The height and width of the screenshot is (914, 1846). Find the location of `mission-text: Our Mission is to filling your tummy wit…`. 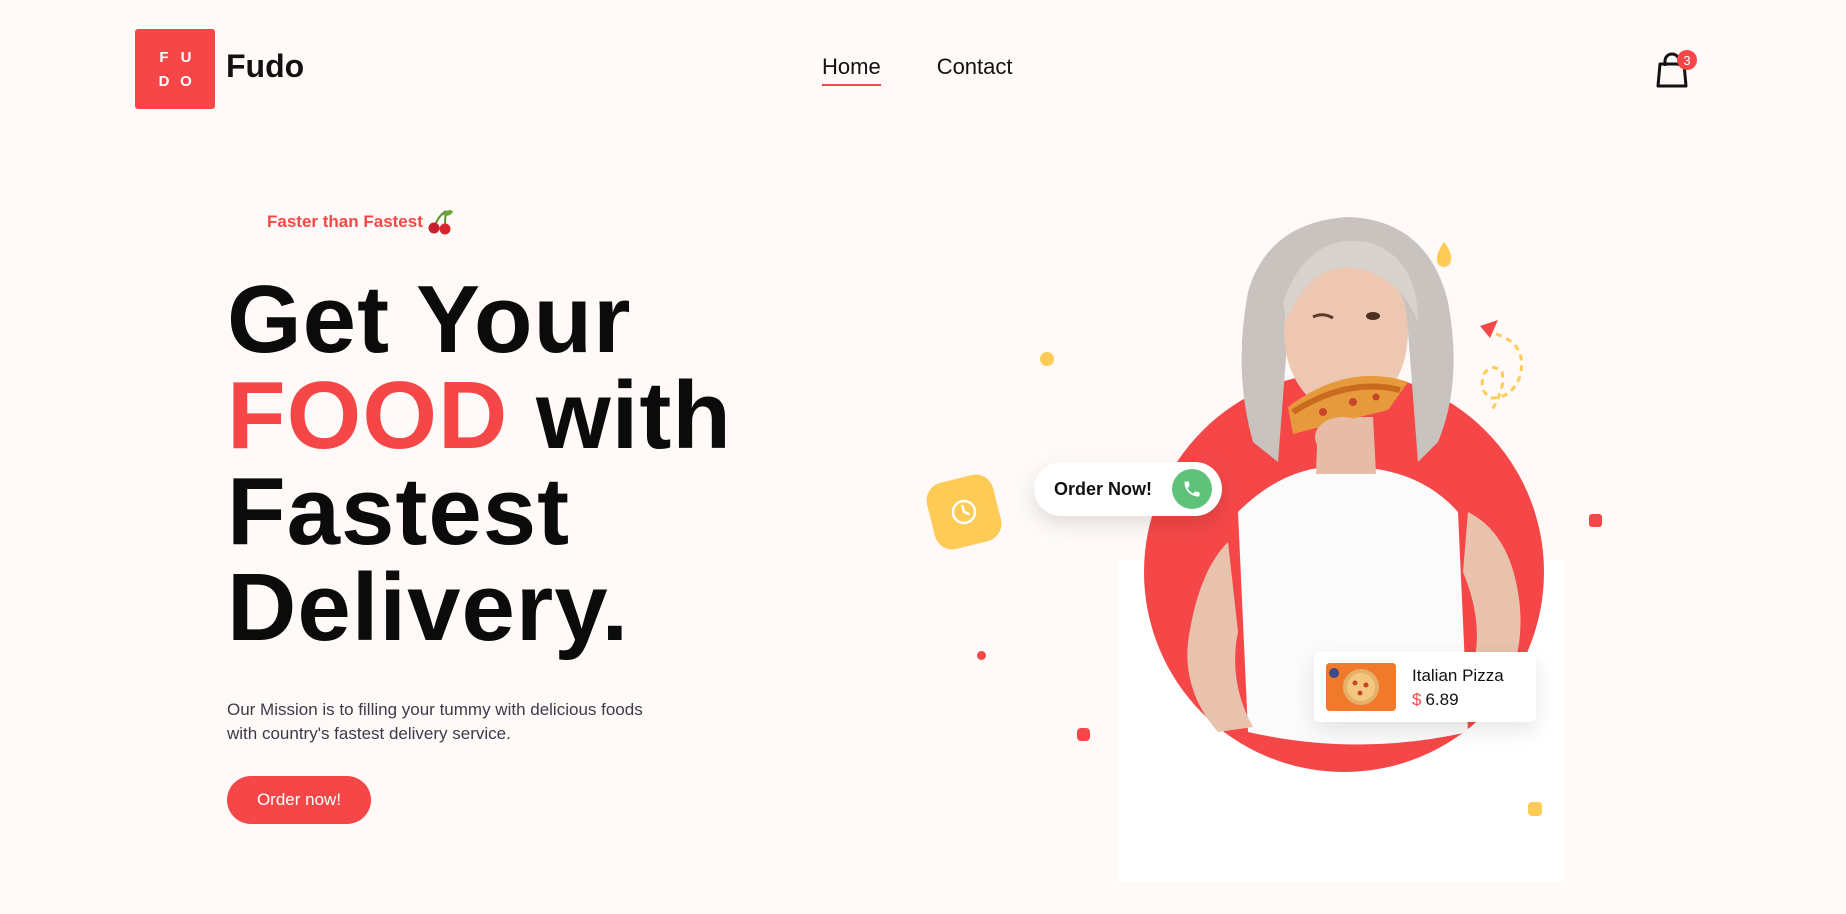

mission-text: Our Mission is to filling your tummy wit… is located at coordinates (435, 721).